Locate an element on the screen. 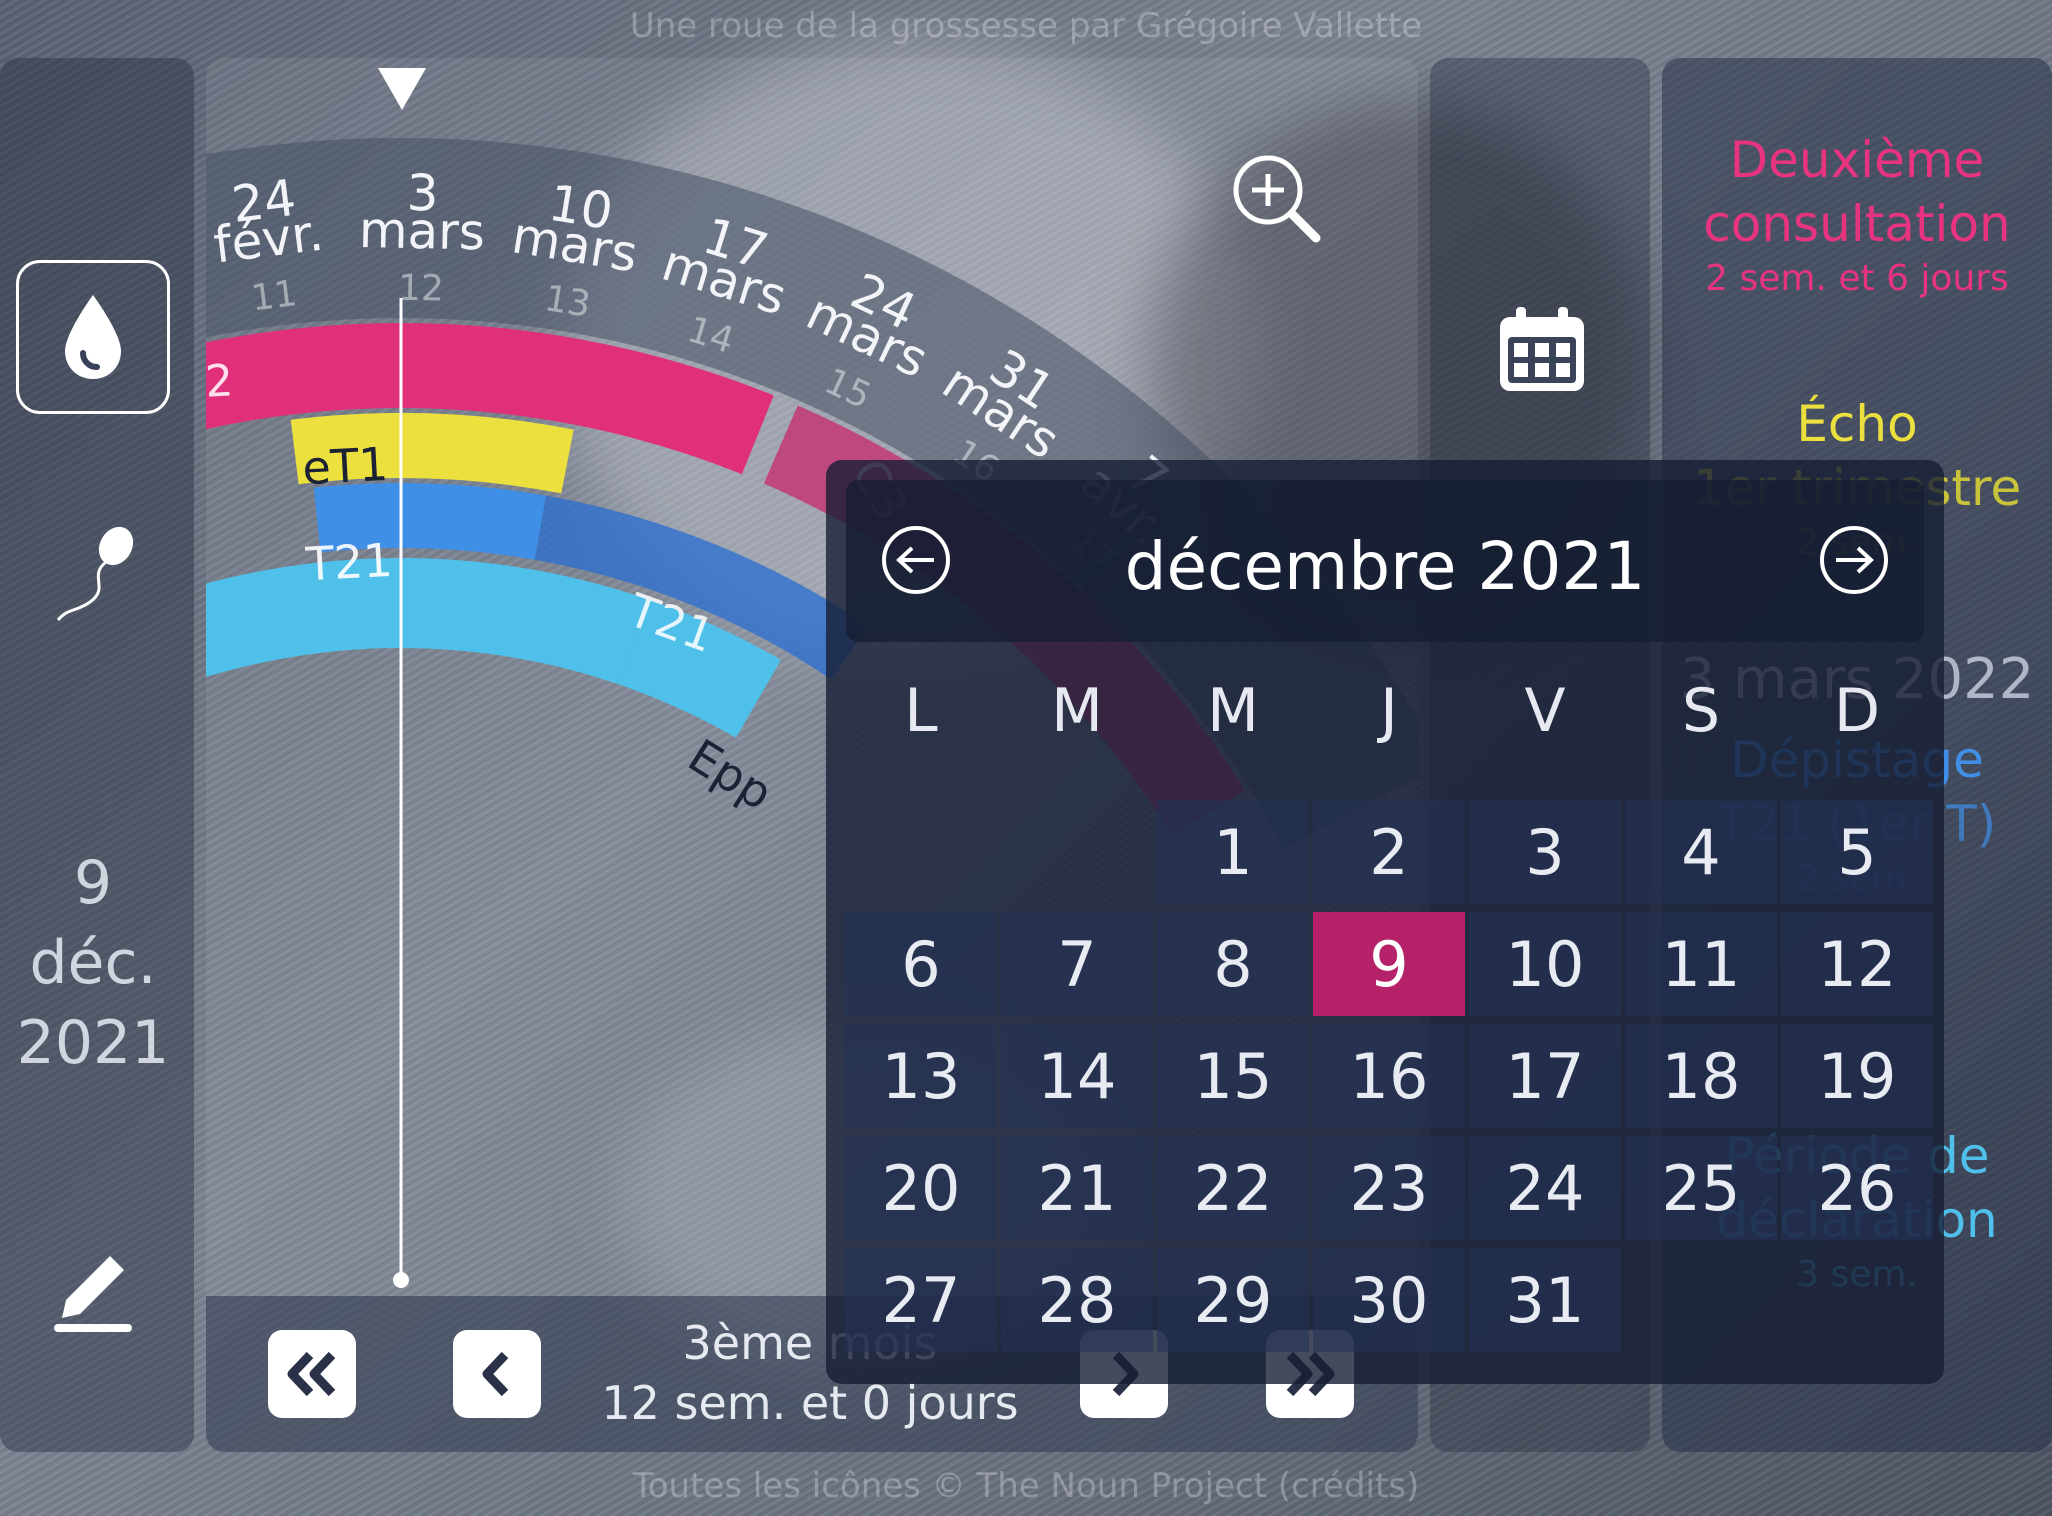 Image resolution: width=2052 pixels, height=1516 pixels. calendar-day: 30 is located at coordinates (1389, 1300).